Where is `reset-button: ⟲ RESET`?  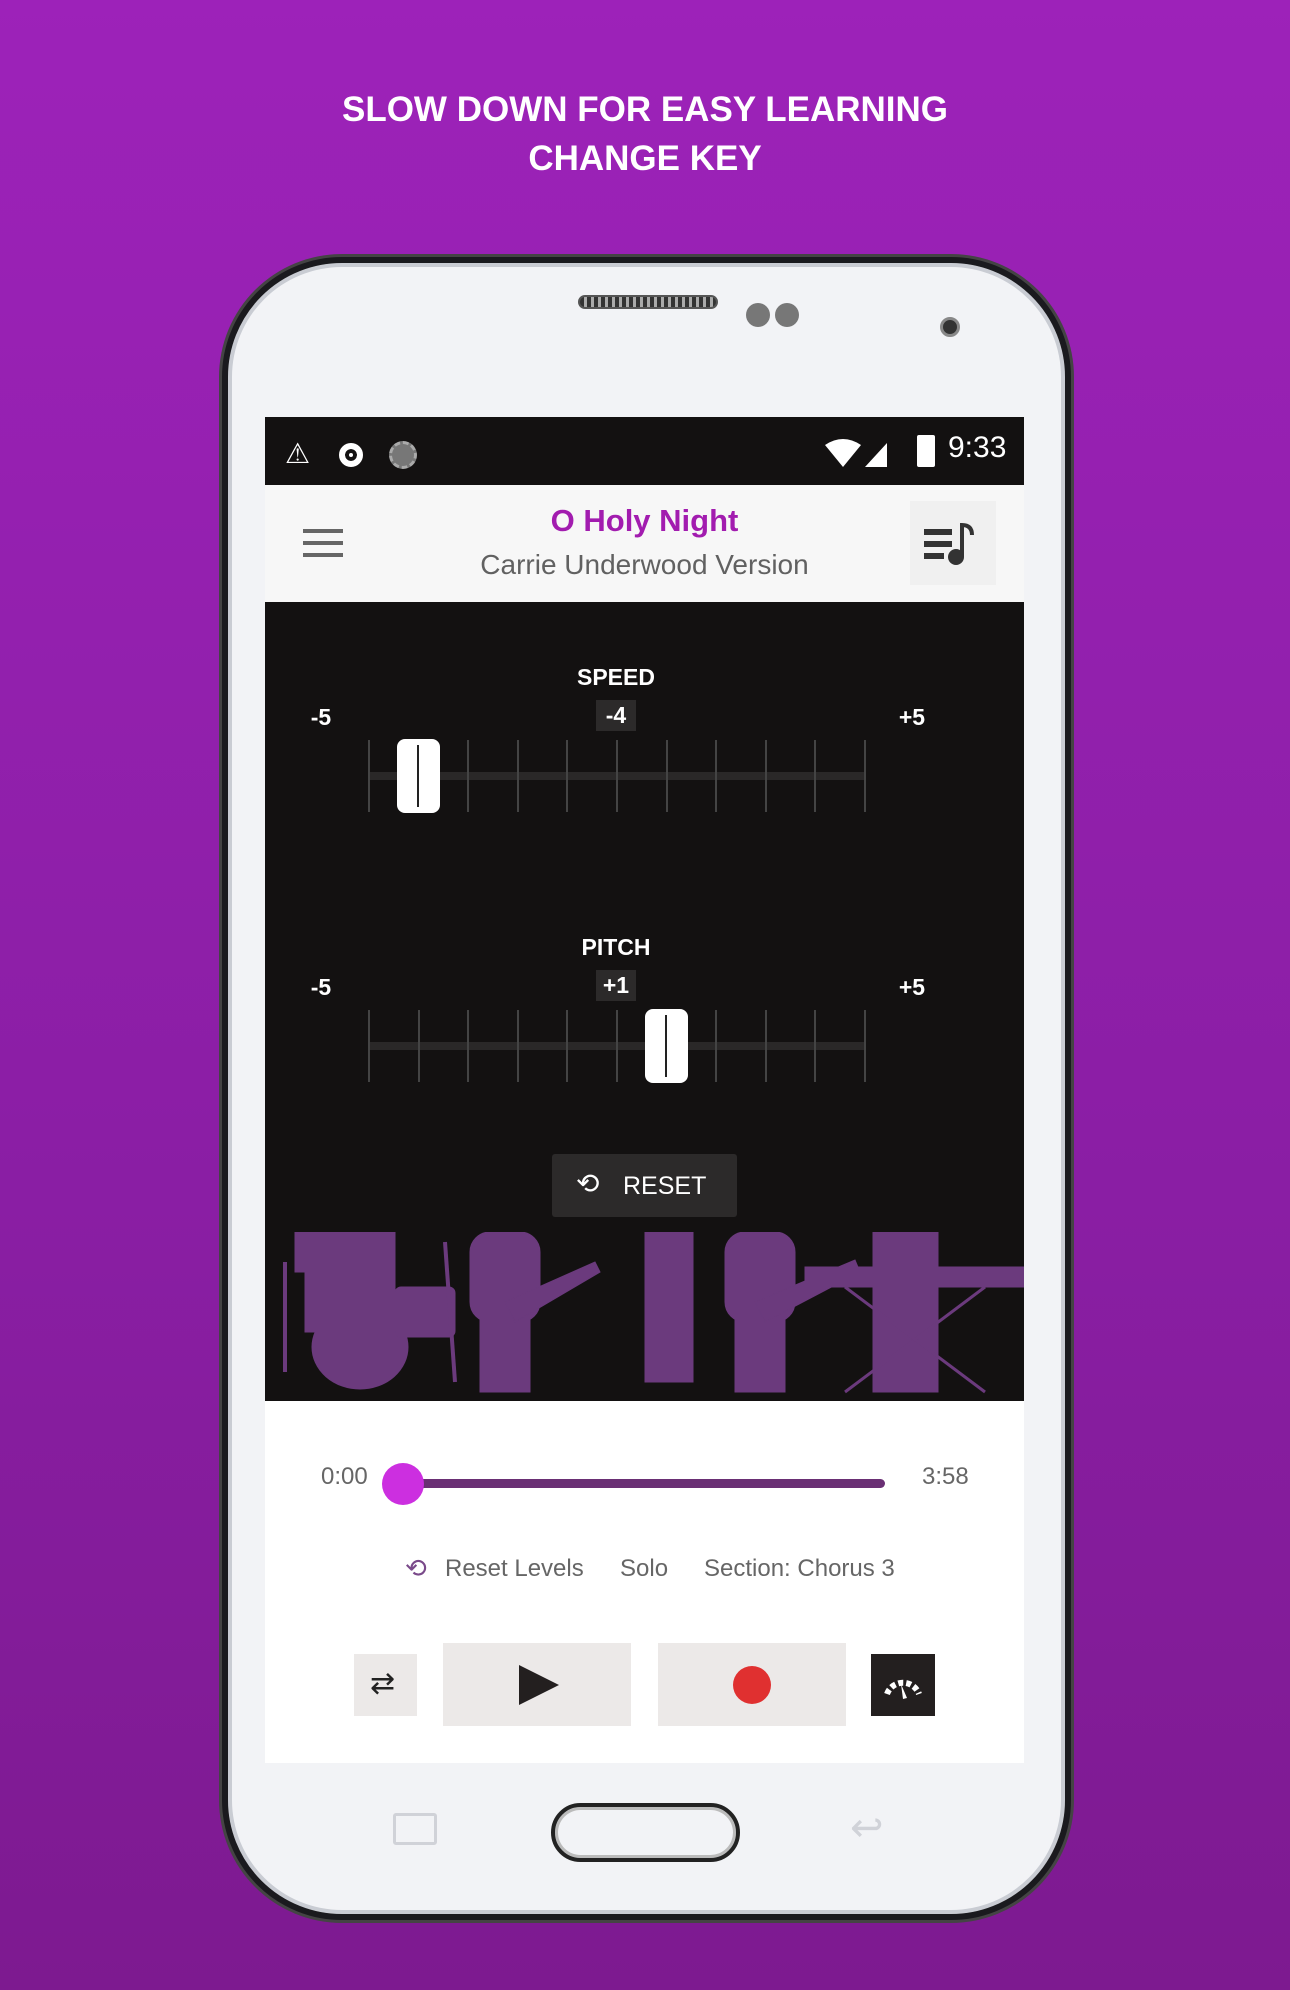
reset-button: ⟲ RESET is located at coordinates (644, 1185).